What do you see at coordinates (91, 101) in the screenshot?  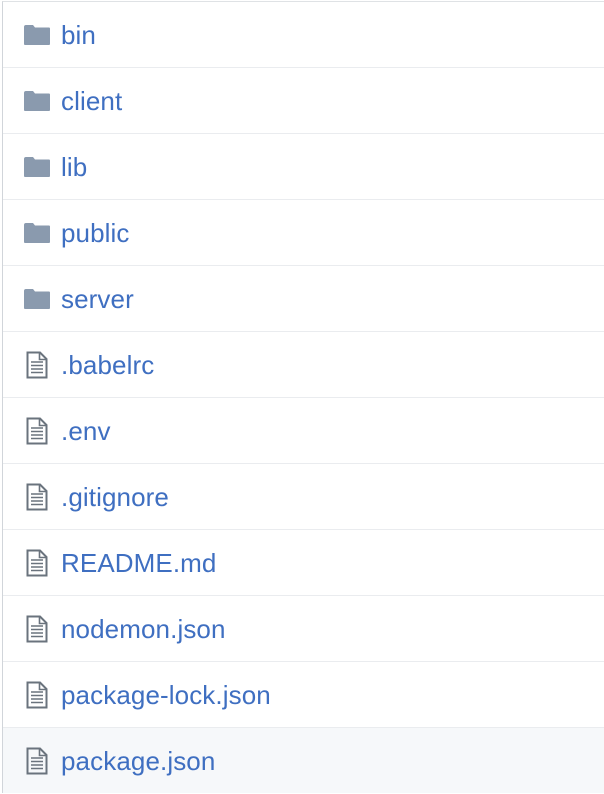 I see `file-link: client` at bounding box center [91, 101].